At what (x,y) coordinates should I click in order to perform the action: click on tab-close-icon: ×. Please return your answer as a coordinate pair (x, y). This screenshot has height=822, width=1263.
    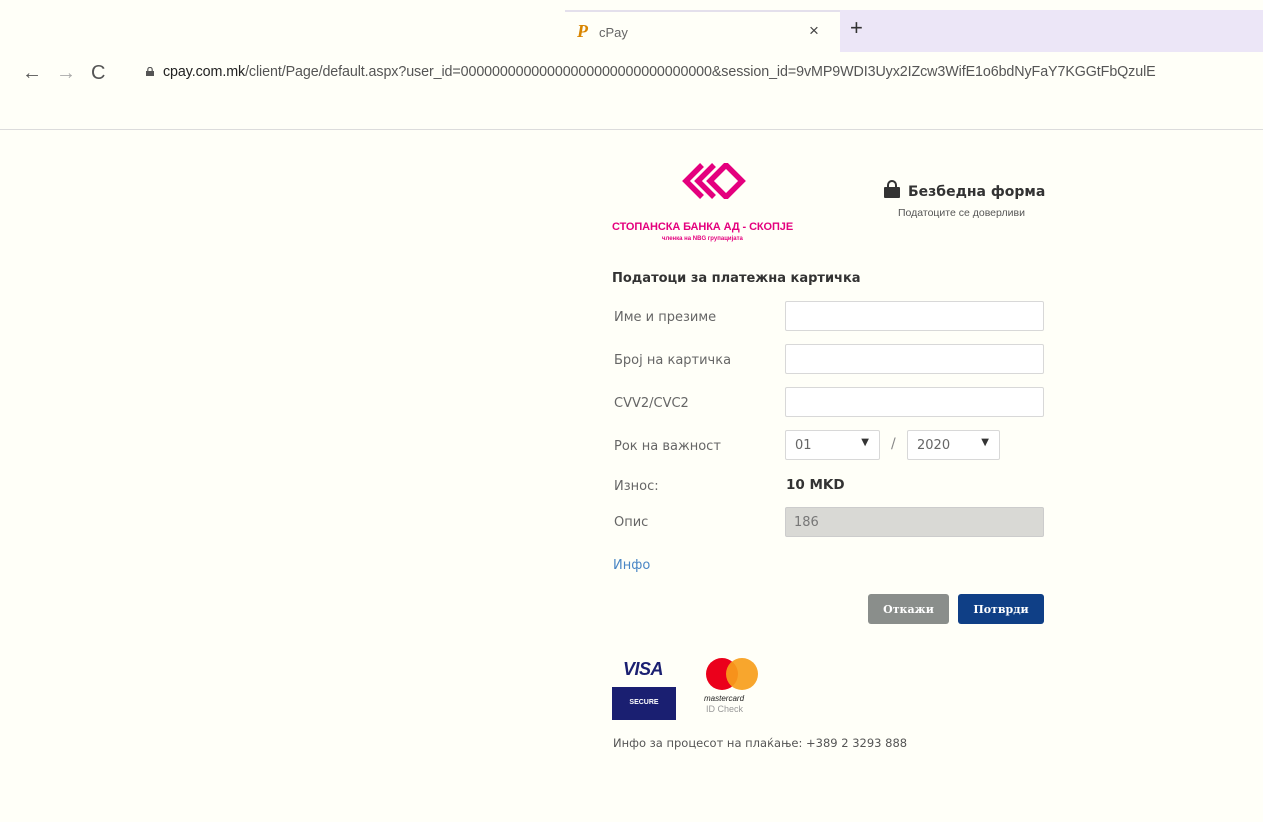
    Looking at the image, I should click on (814, 31).